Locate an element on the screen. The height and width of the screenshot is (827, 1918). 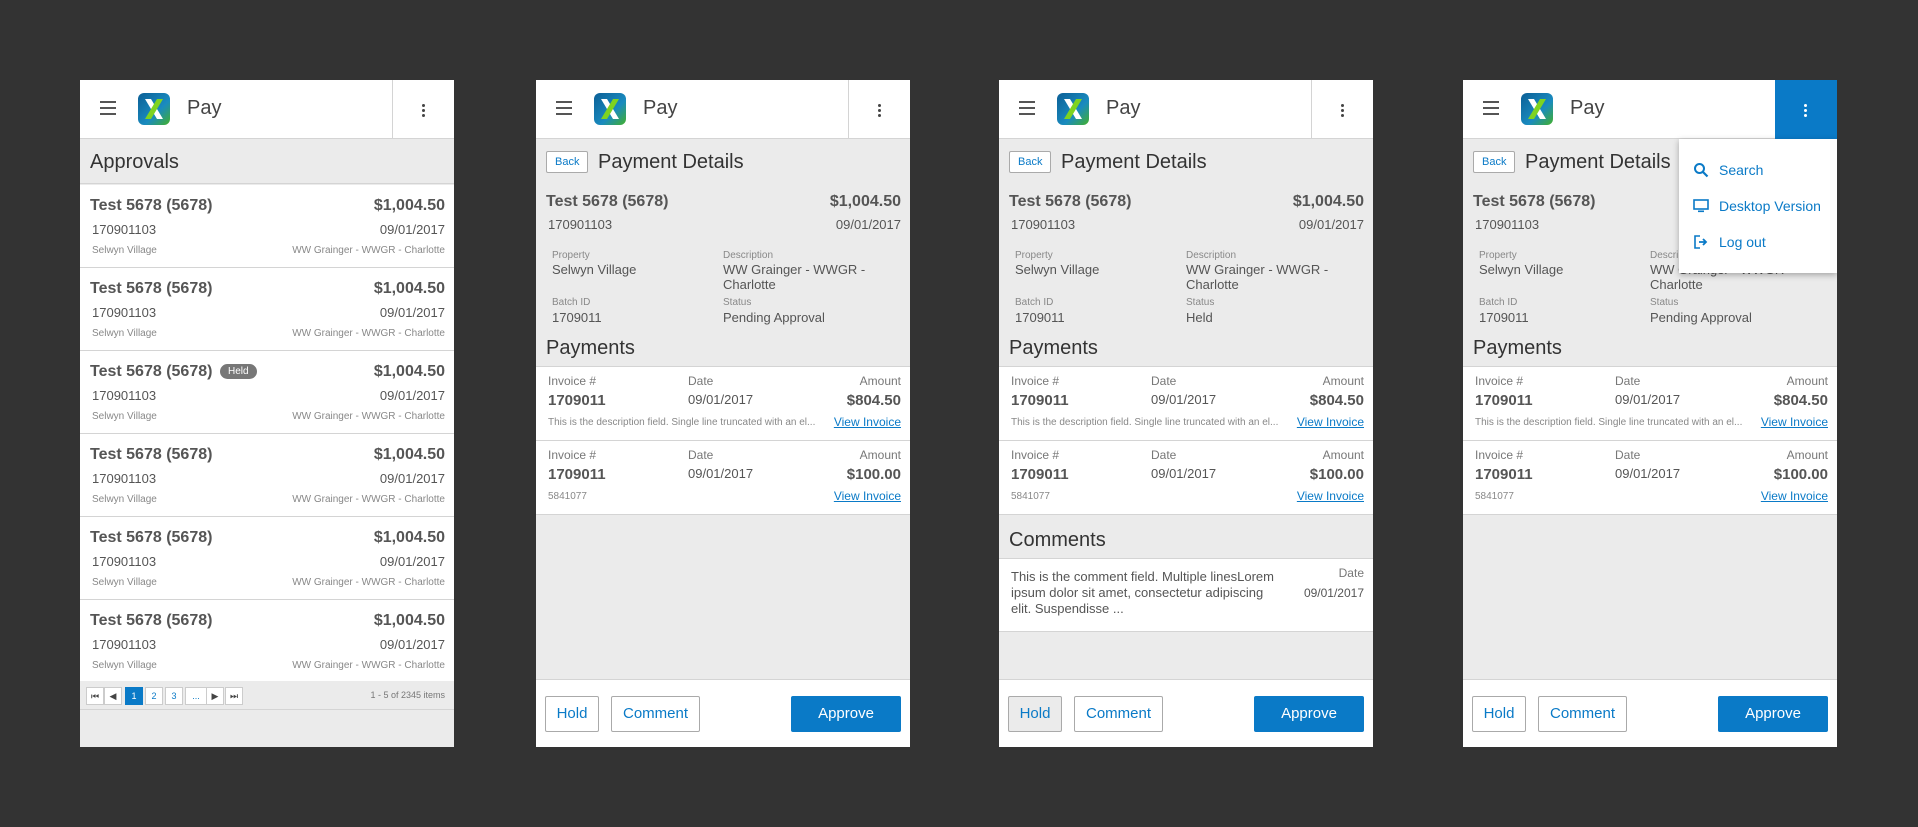
comment-date: 09/01/2017 is located at coordinates (1333, 593).